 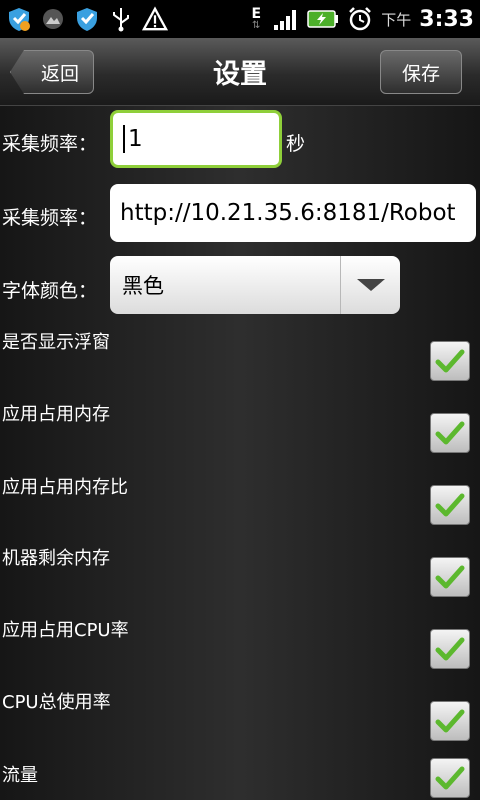 What do you see at coordinates (323, 19) in the screenshot?
I see `battery-charging-icon` at bounding box center [323, 19].